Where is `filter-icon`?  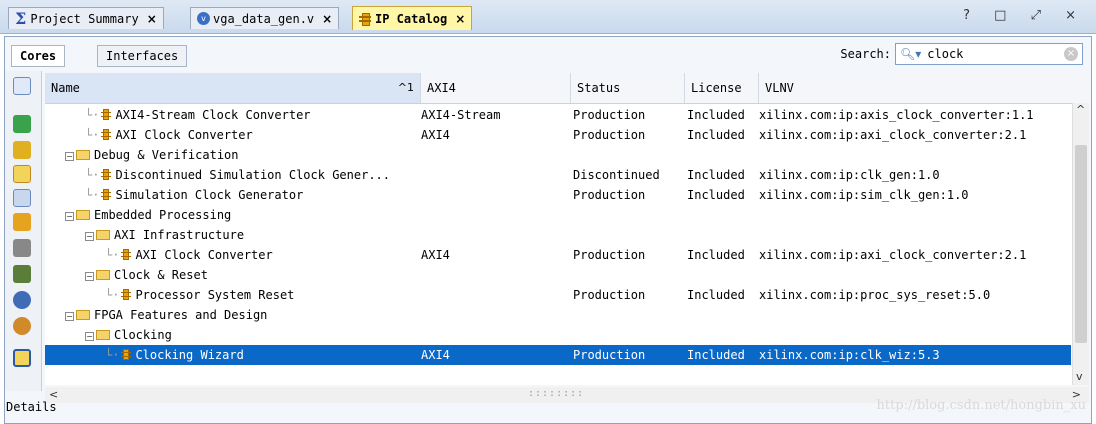 filter-icon is located at coordinates (22, 174).